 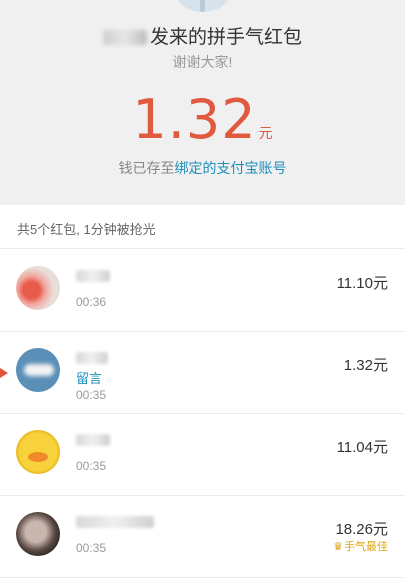 I want to click on grab-amount: 1.32元, so click(x=365, y=365).